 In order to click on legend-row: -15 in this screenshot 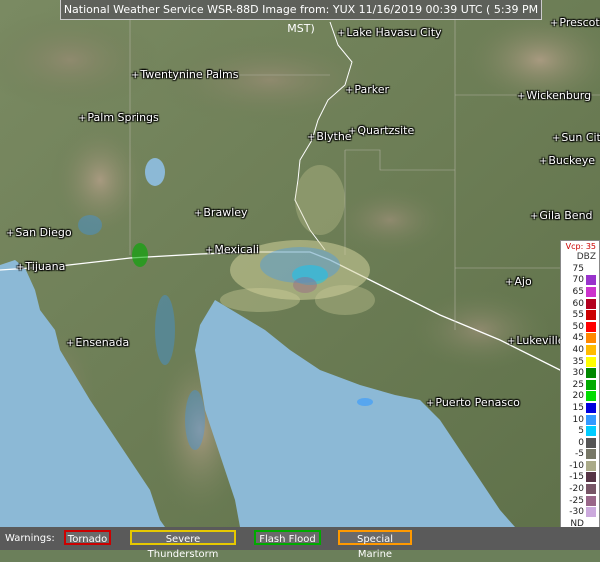, I will do `click(580, 478)`.